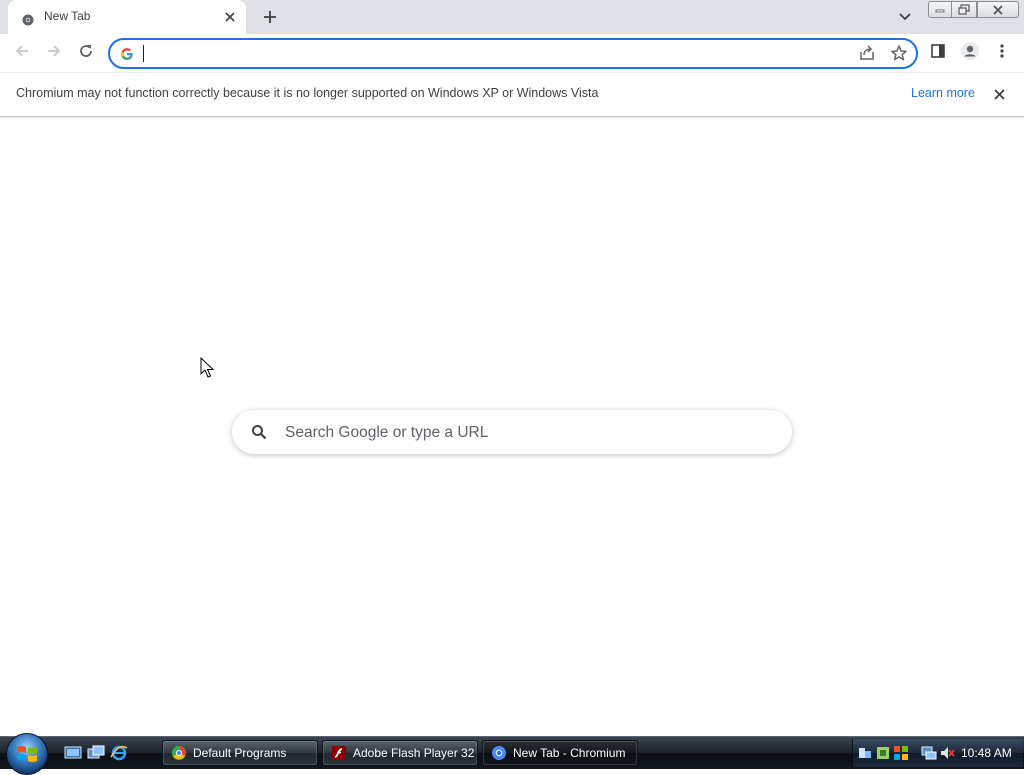  I want to click on tab-close-icon, so click(230, 17).